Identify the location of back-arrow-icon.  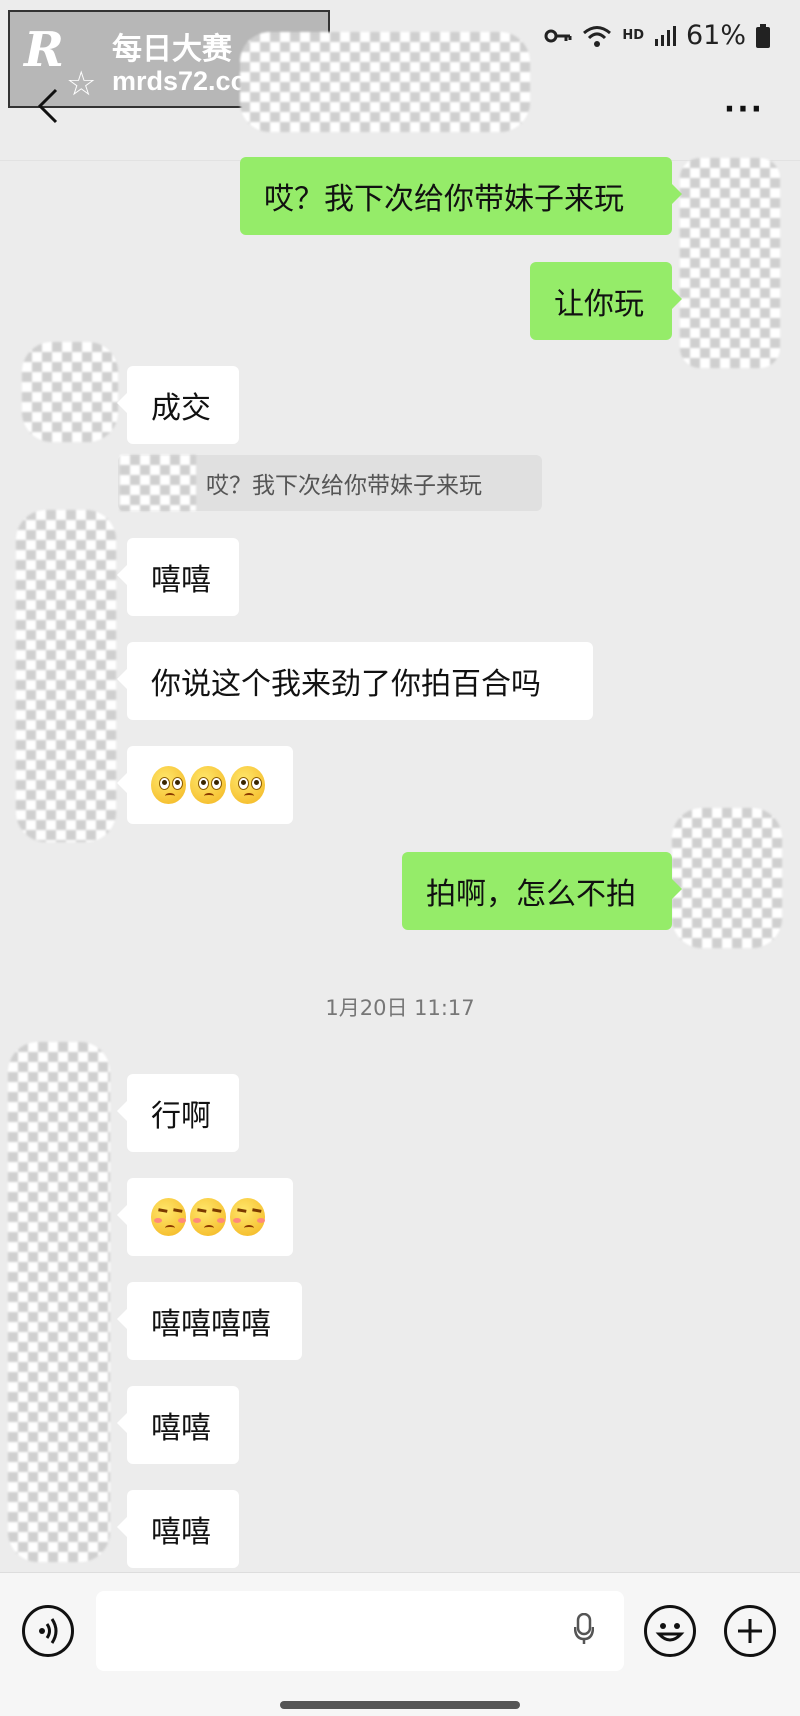
(50, 106).